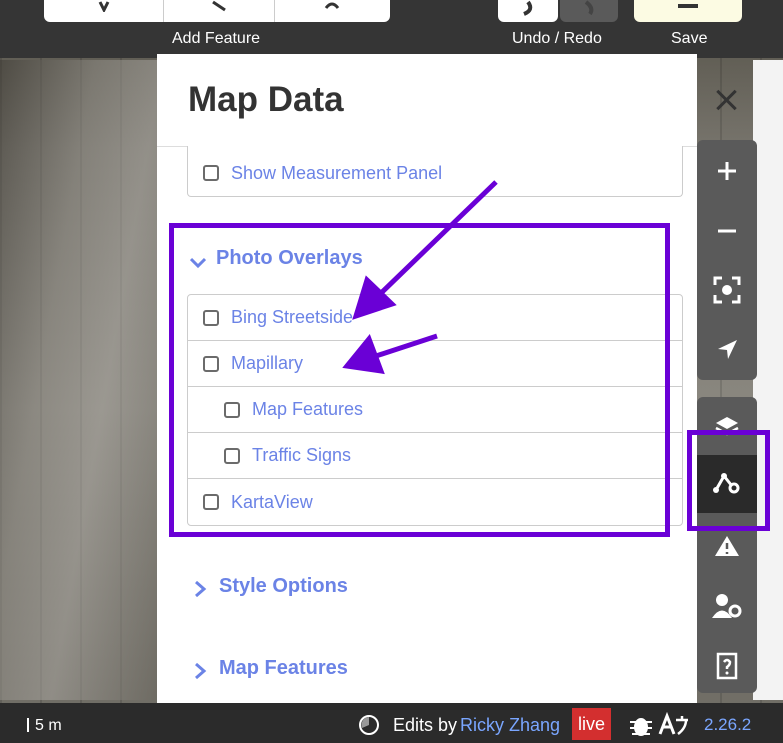 The width and height of the screenshot is (783, 743). Describe the element at coordinates (369, 725) in the screenshot. I see `history-icon` at that location.